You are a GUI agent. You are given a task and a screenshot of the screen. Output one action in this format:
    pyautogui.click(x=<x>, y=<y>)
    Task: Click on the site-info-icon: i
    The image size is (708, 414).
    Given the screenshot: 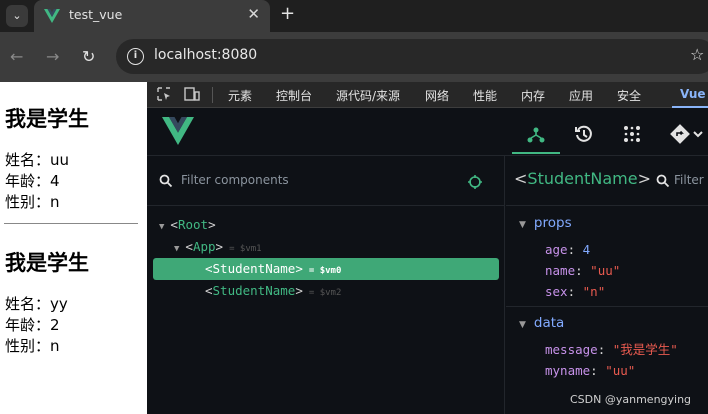 What is the action you would take?
    pyautogui.click(x=135, y=56)
    